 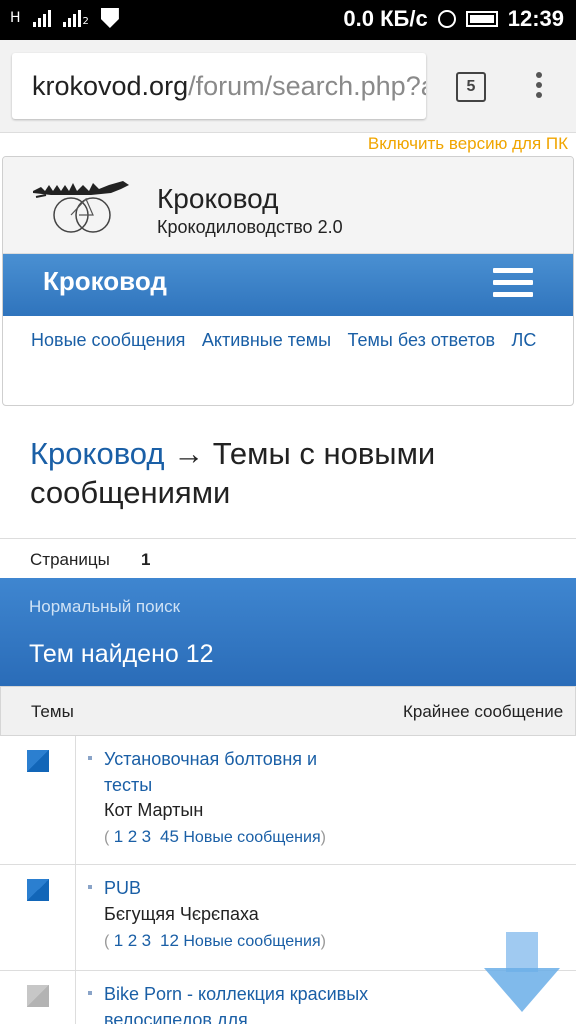 What do you see at coordinates (468, 144) in the screenshot?
I see `desktop-version-link: Включить версию для ПК` at bounding box center [468, 144].